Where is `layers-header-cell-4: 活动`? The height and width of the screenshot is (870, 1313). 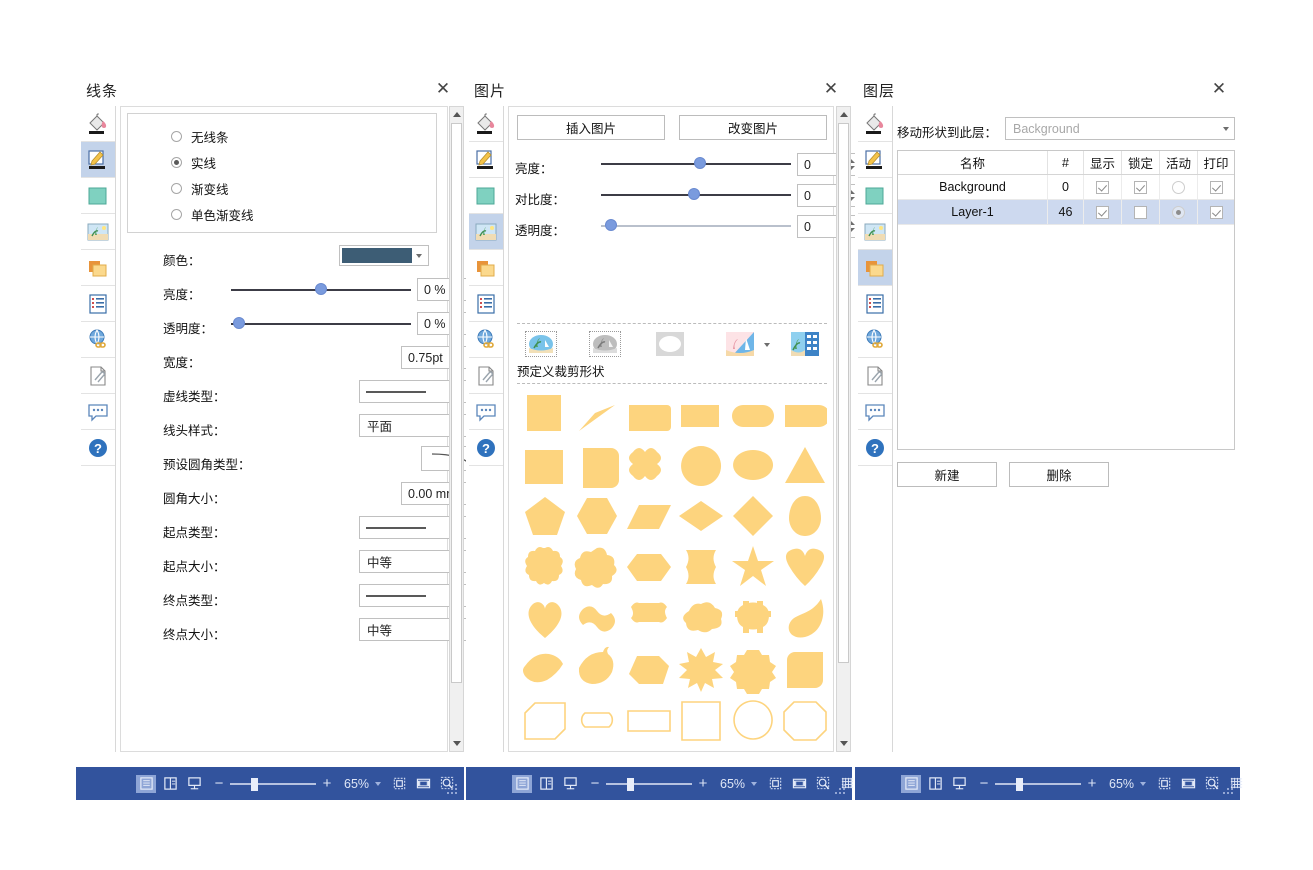
layers-header-cell-4: 活动 is located at coordinates (1179, 162).